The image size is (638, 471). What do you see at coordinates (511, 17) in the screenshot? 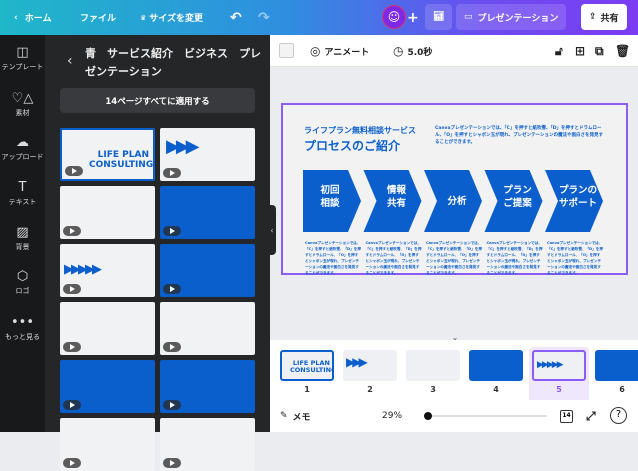
I see `present-button: ▭ プレゼンテーション` at bounding box center [511, 17].